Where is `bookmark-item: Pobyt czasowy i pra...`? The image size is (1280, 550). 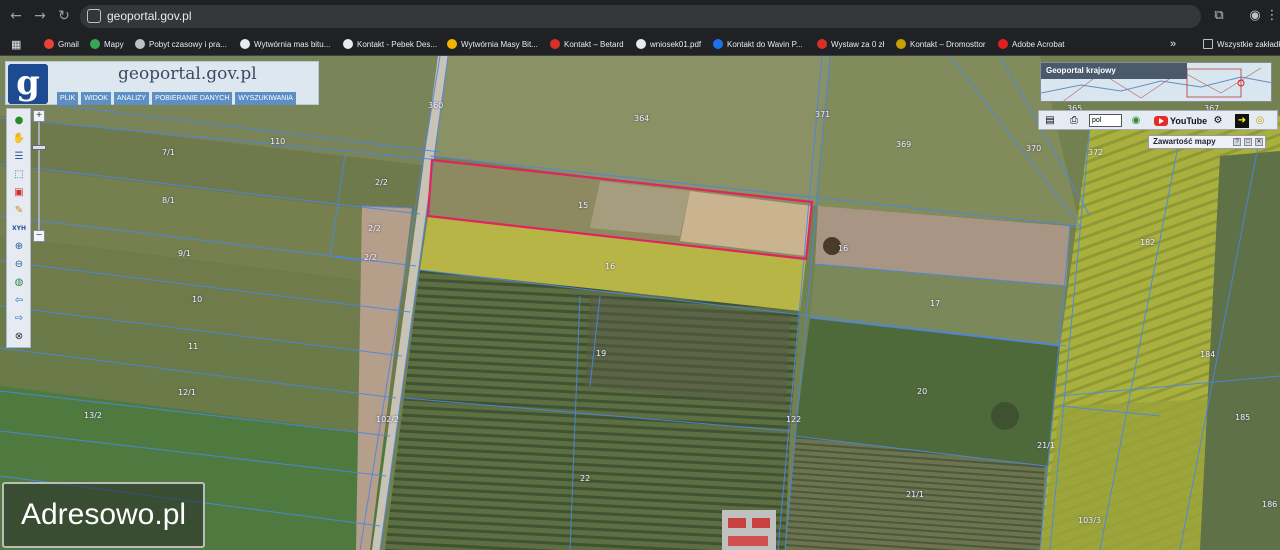
bookmark-item: Pobyt czasowy i pra... is located at coordinates (181, 44).